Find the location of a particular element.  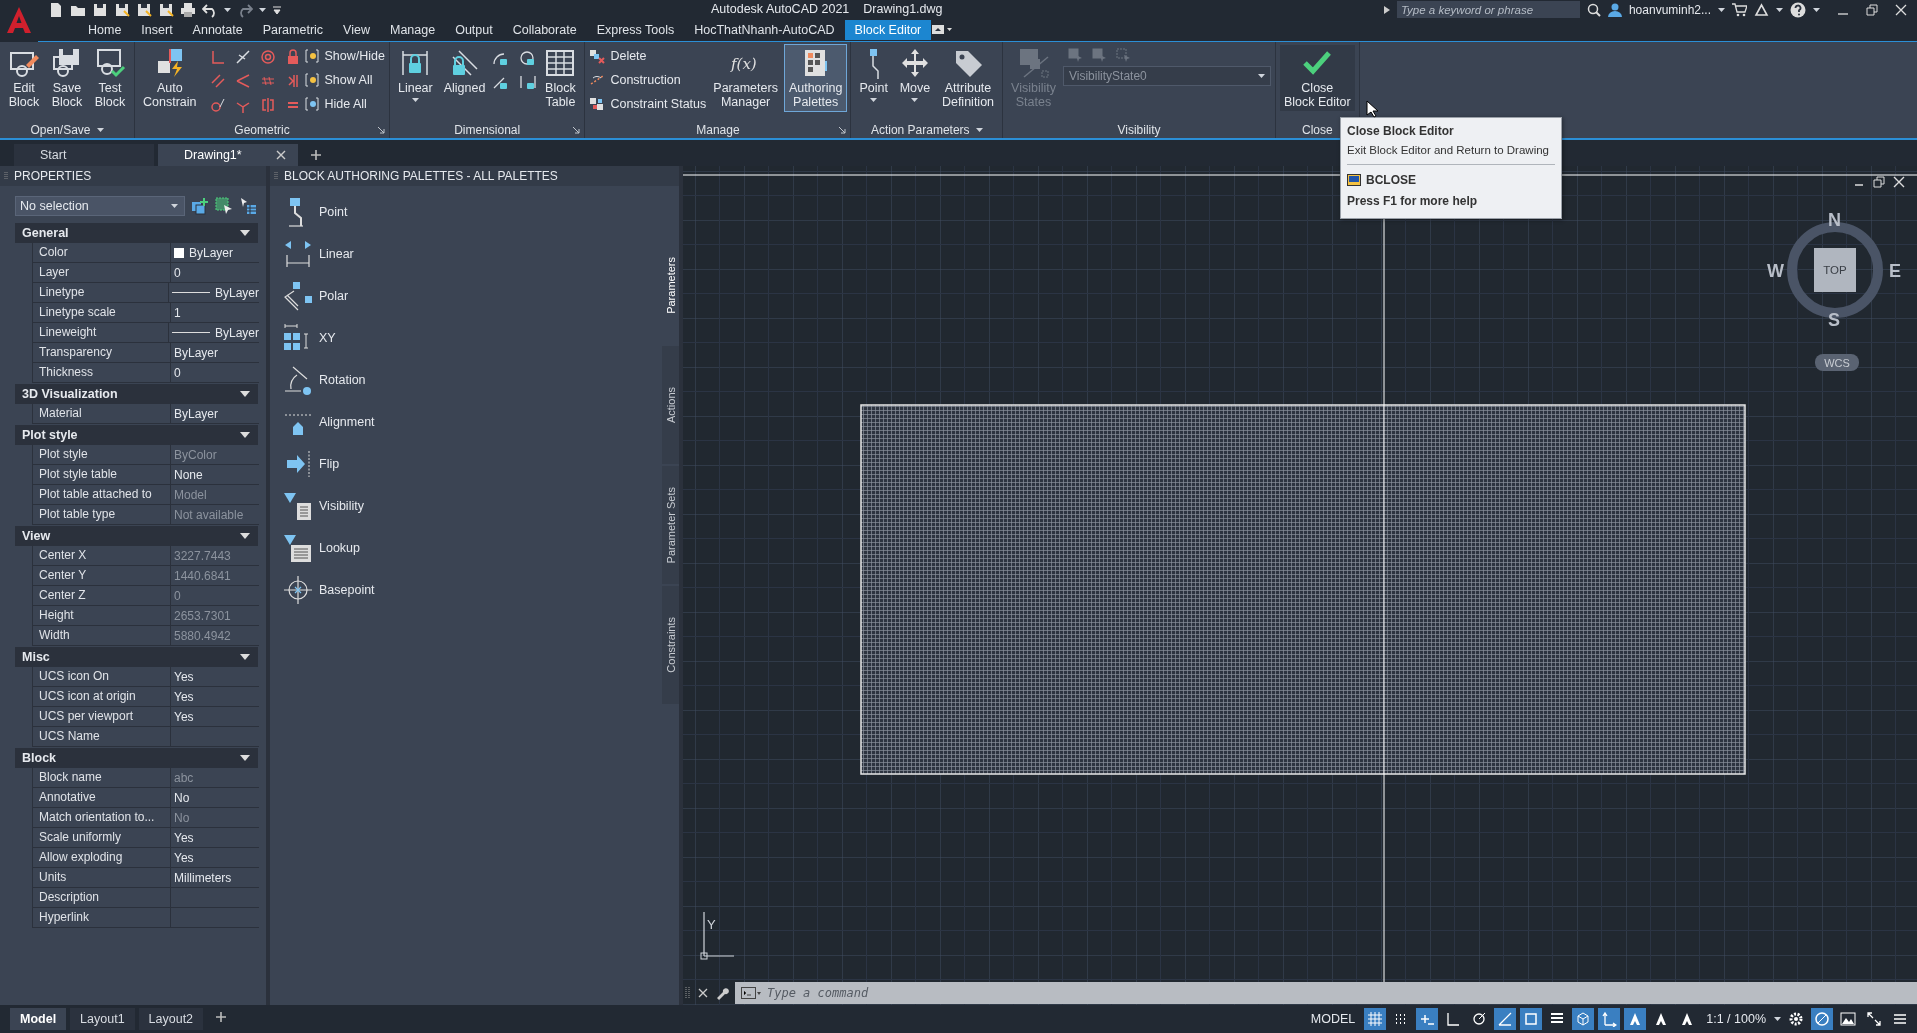

palette-tool: Rotation is located at coordinates (324, 380).